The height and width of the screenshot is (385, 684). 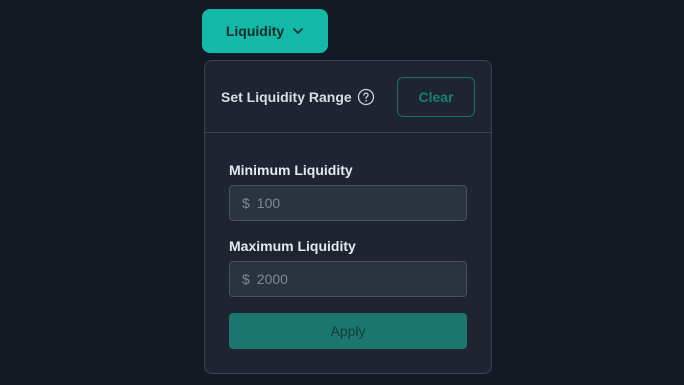 I want to click on panel-header: Set Liquidity Range Clear, so click(x=348, y=97).